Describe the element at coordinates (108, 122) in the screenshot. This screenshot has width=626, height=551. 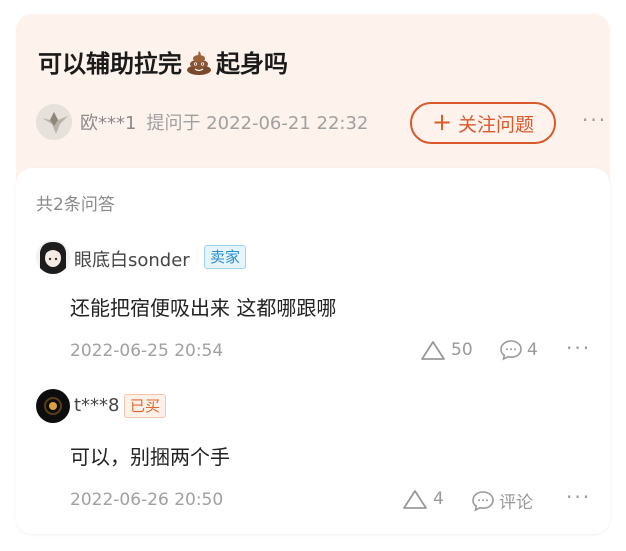
I see `asker-name: 欧***1` at that location.